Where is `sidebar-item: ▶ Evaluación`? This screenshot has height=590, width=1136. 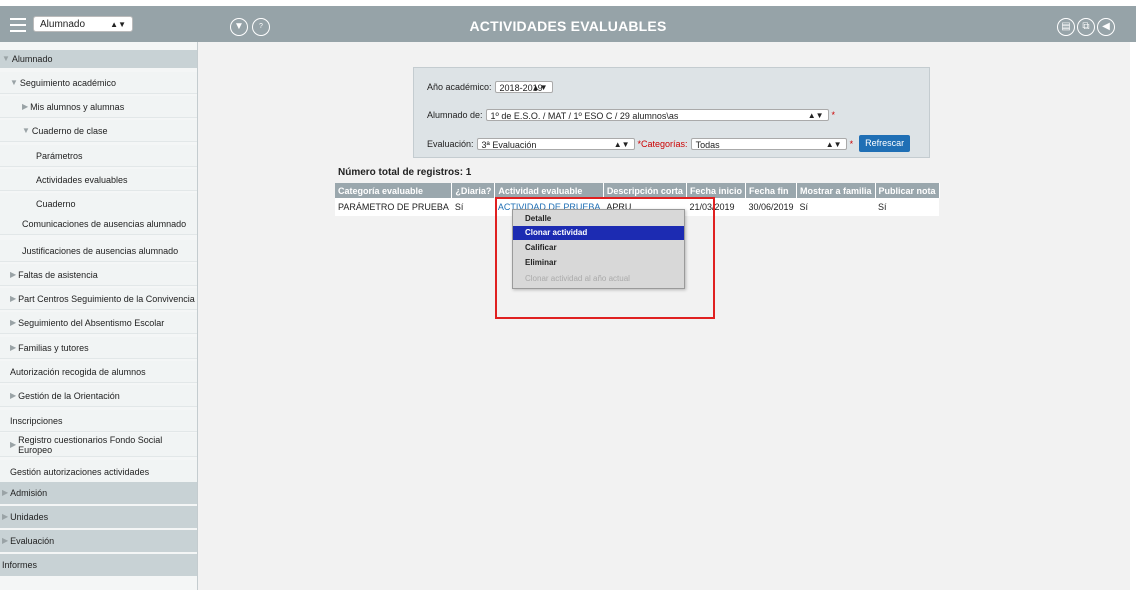
sidebar-item: ▶ Evaluación is located at coordinates (98, 541).